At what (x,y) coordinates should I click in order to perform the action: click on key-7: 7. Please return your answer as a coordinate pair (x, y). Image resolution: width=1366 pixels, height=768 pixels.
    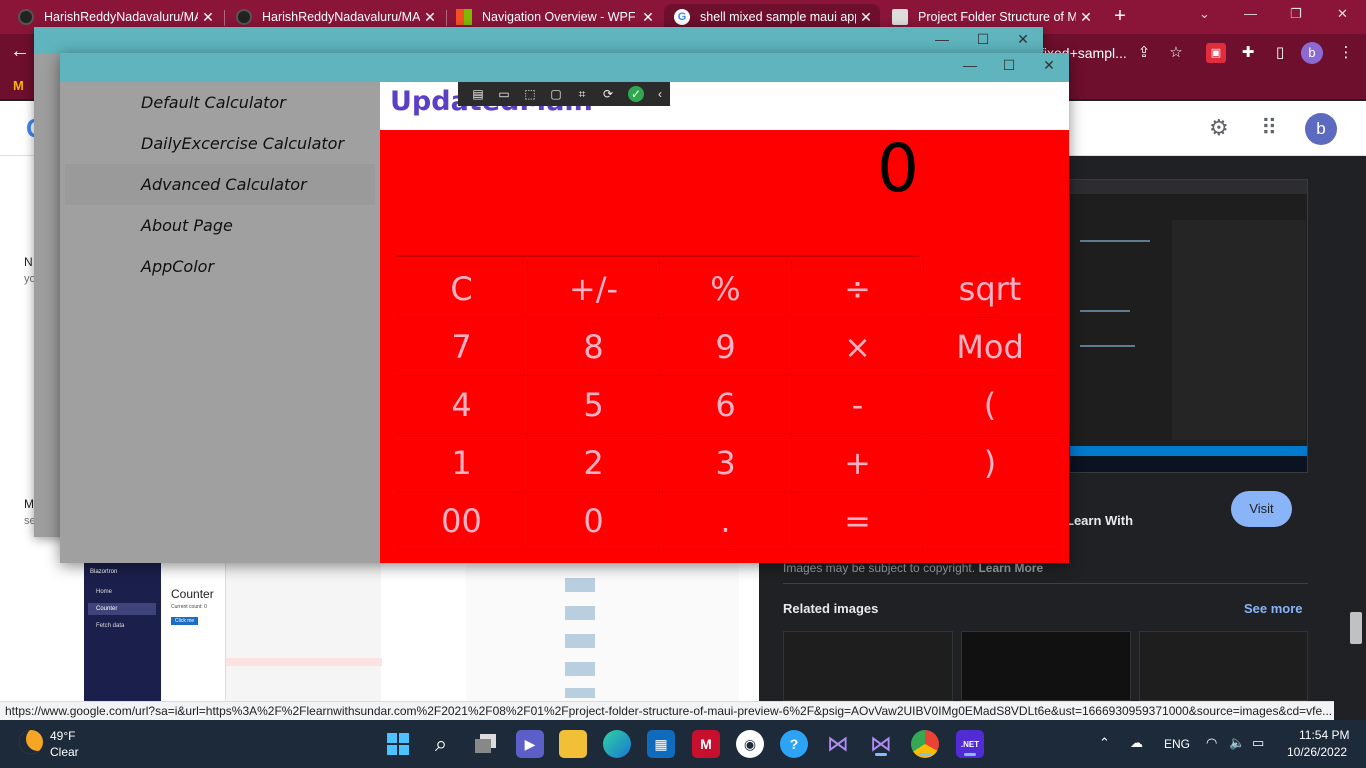
    Looking at the image, I should click on (462, 347).